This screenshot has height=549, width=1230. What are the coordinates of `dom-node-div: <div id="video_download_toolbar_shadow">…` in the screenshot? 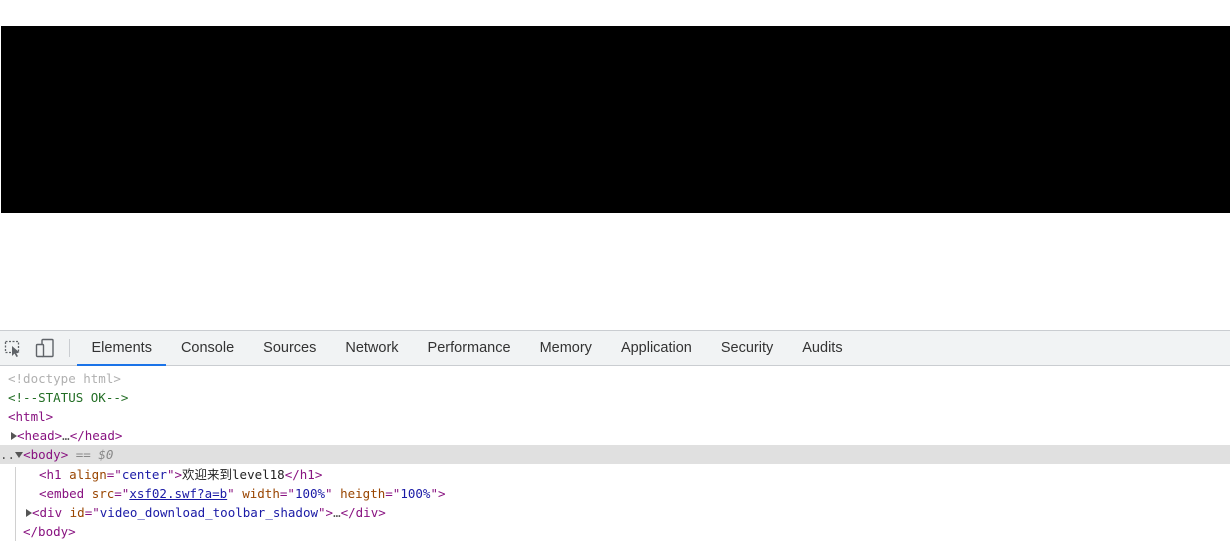 It's located at (615, 512).